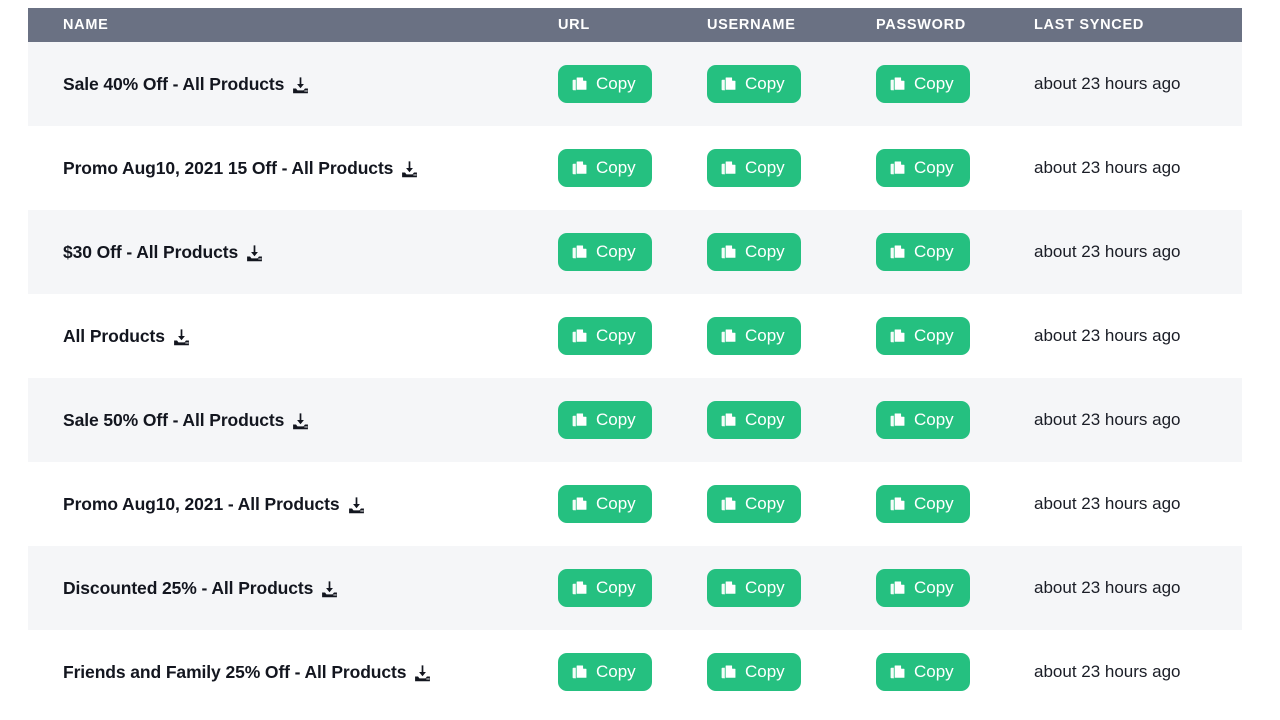 This screenshot has height=720, width=1280. What do you see at coordinates (303, 252) in the screenshot?
I see `name-wrapper: $30 Off - All Products` at bounding box center [303, 252].